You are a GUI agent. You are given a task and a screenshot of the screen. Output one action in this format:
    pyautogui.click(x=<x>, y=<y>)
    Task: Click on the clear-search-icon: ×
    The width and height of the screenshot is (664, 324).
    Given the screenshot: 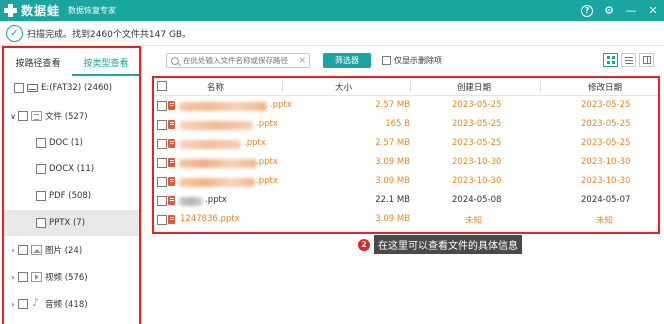 What is the action you would take?
    pyautogui.click(x=302, y=61)
    